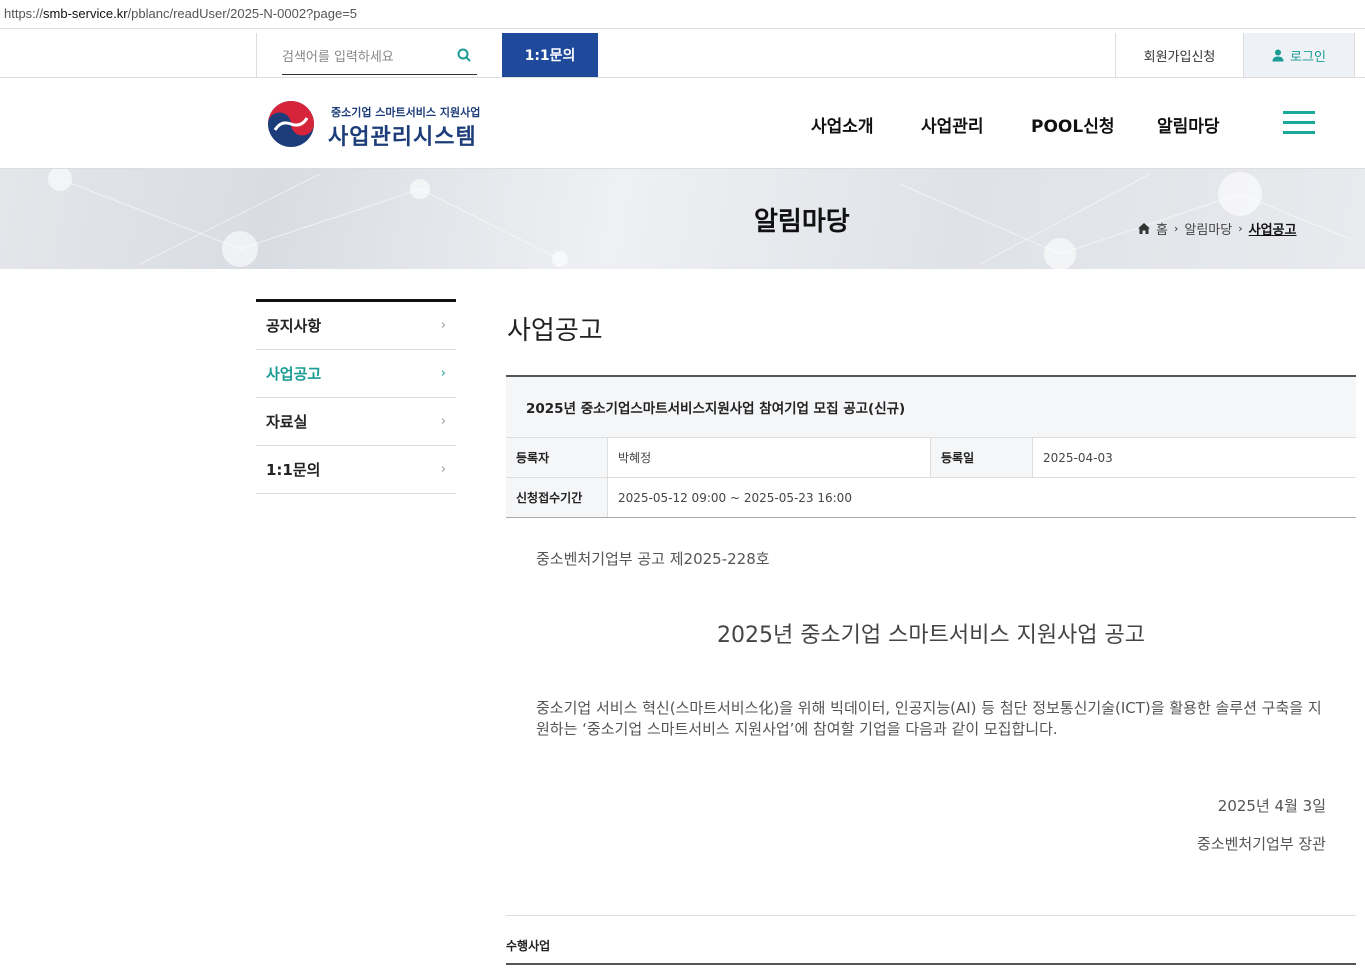  I want to click on sidebar-item-label: 사업공고, so click(294, 374).